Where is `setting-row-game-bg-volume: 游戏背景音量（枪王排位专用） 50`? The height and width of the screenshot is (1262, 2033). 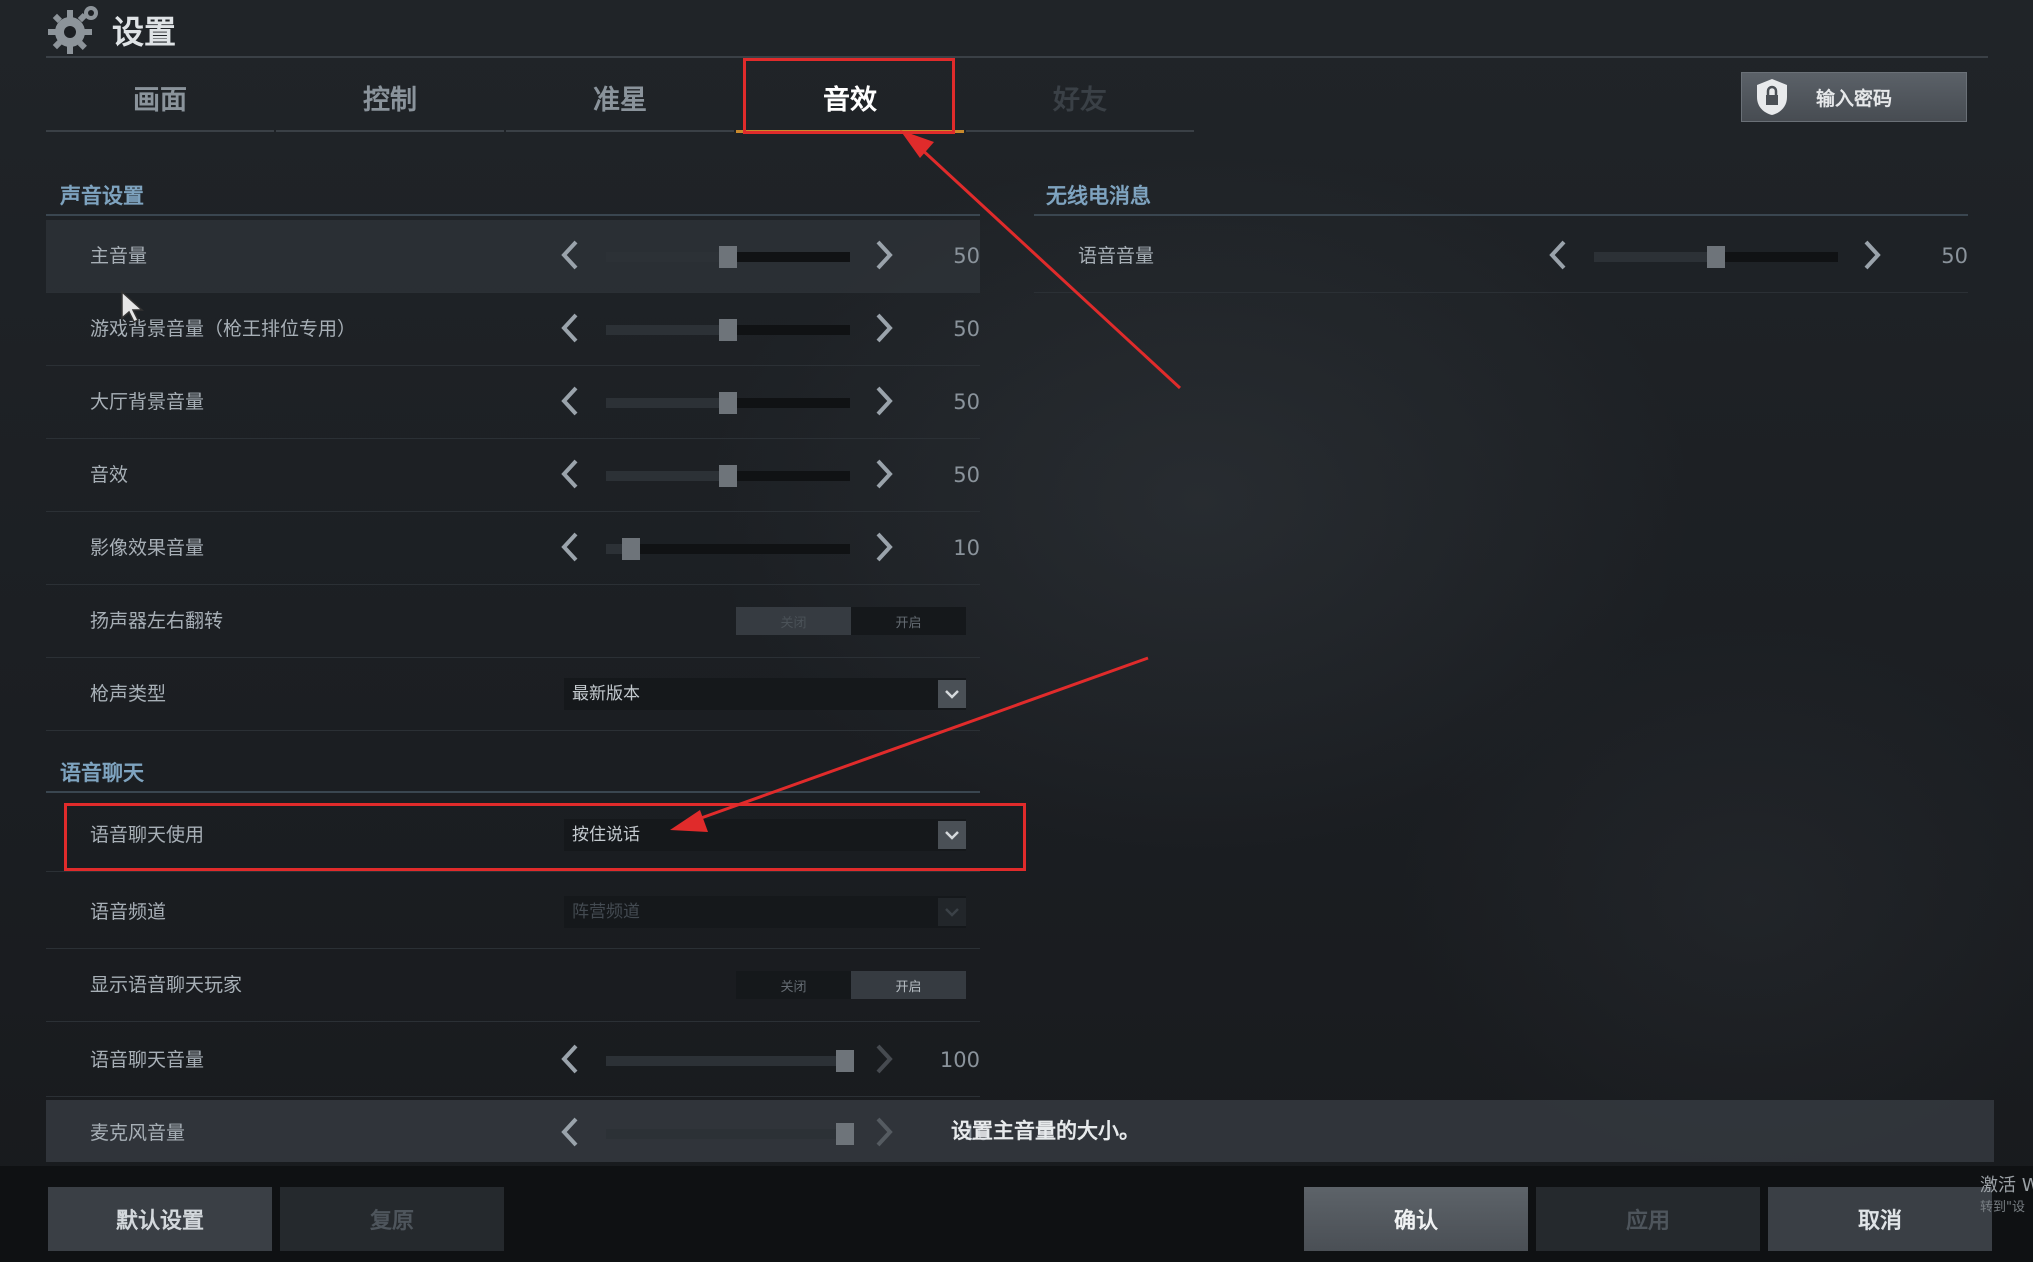 setting-row-game-bg-volume: 游戏背景音量（枪王排位专用） 50 is located at coordinates (513, 329).